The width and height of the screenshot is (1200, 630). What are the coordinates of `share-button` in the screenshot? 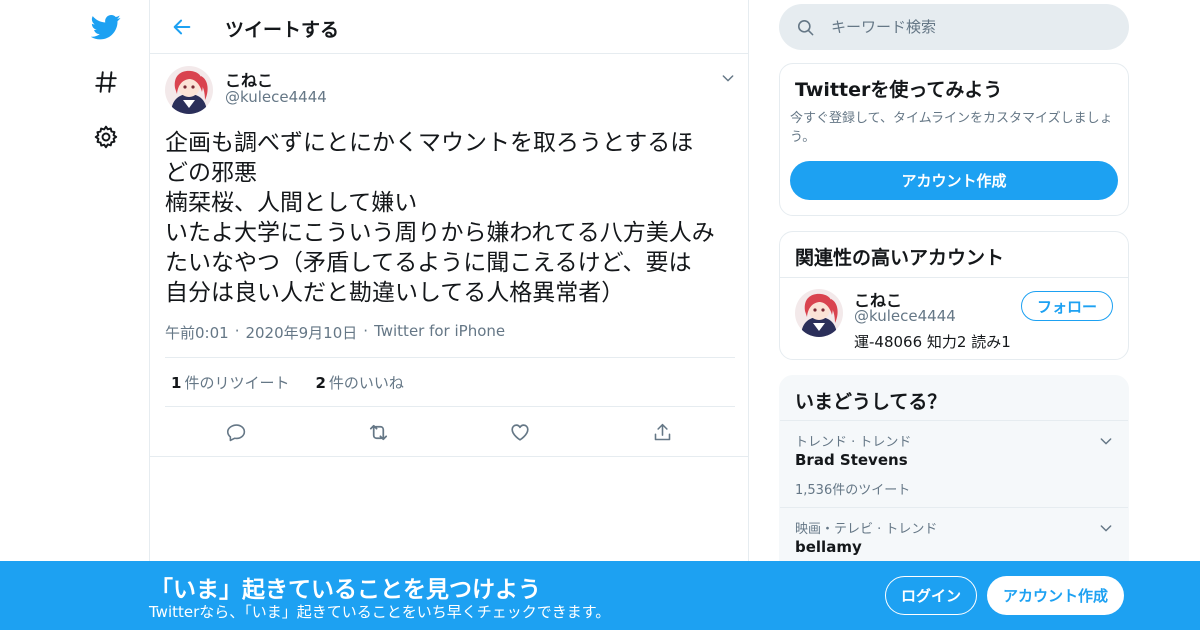 It's located at (662, 432).